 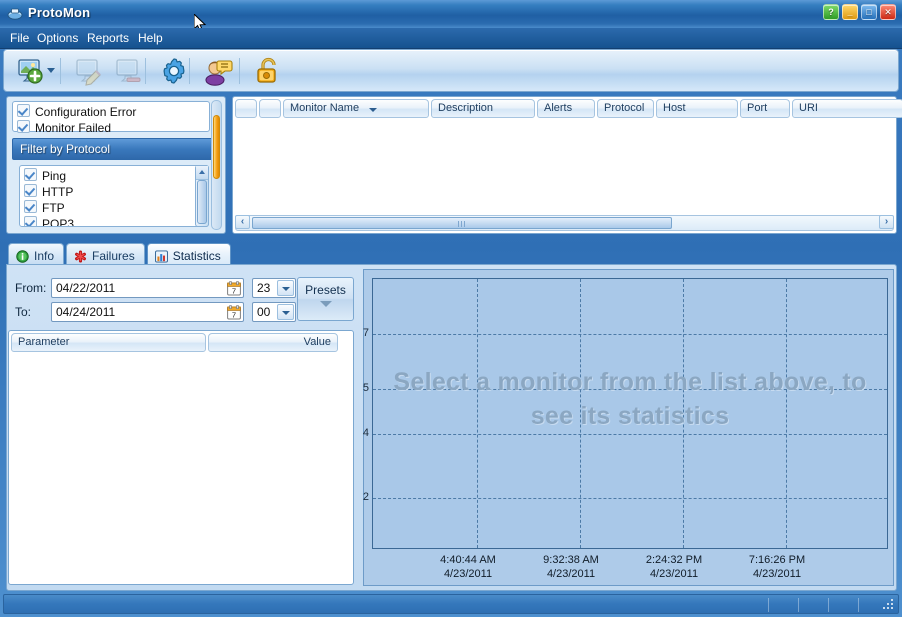 What do you see at coordinates (625, 497) in the screenshot?
I see `gridline-y: 2` at bounding box center [625, 497].